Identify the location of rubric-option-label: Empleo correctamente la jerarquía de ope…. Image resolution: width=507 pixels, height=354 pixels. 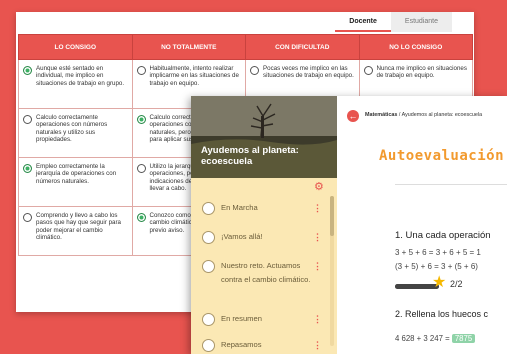
(76, 174).